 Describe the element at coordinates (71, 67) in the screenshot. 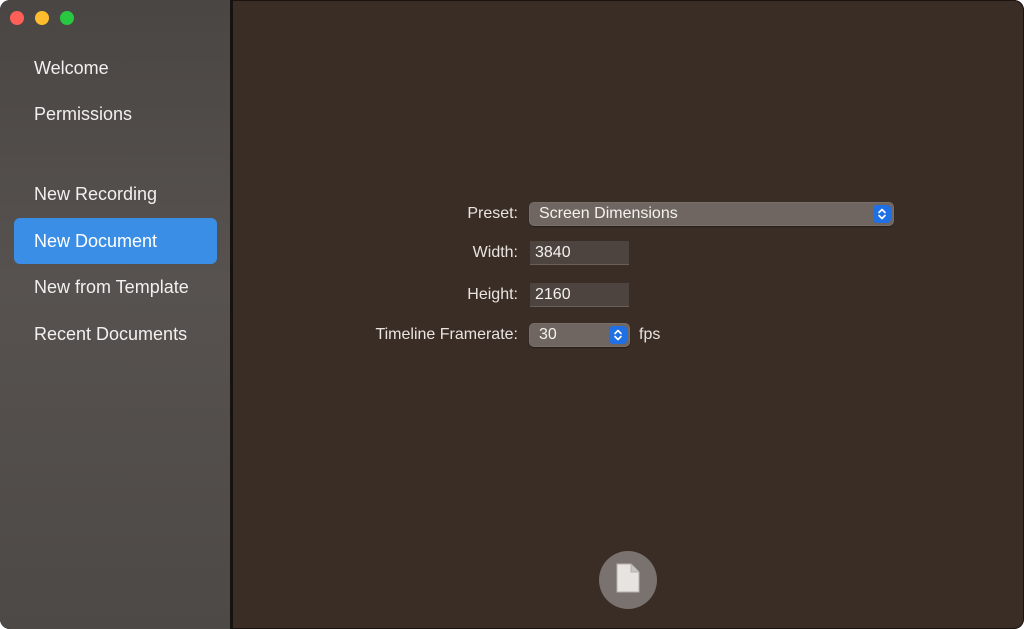

I see `sidebar-item-label: Welcome` at that location.